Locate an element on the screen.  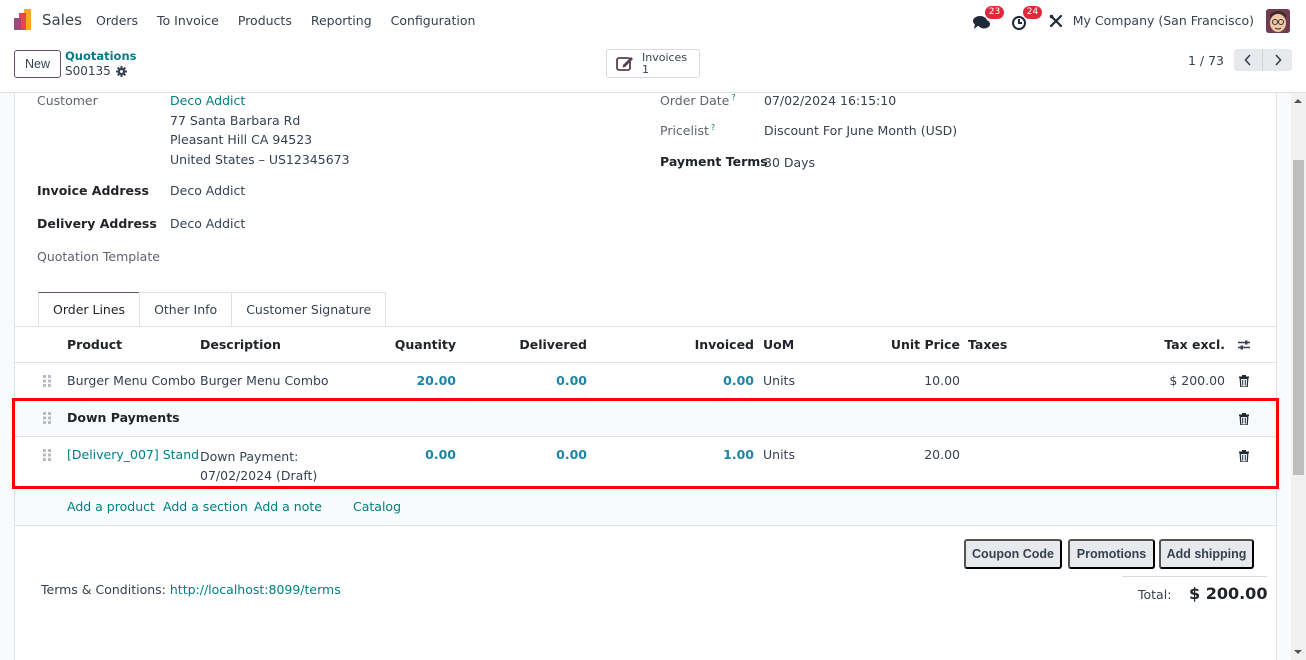
quotation-template-label: Quotation Template is located at coordinates (98, 256).